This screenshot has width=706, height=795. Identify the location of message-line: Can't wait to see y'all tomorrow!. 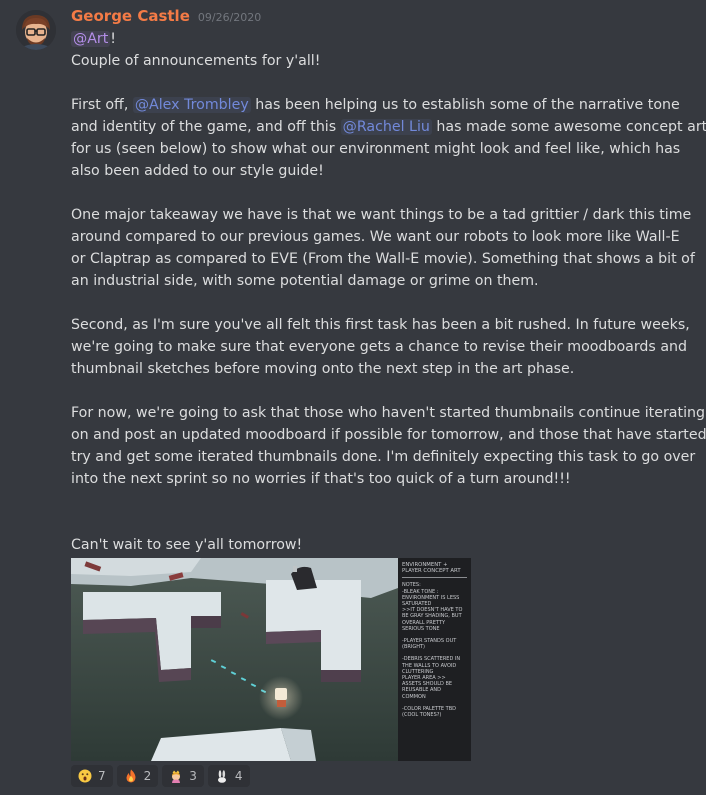
(187, 545).